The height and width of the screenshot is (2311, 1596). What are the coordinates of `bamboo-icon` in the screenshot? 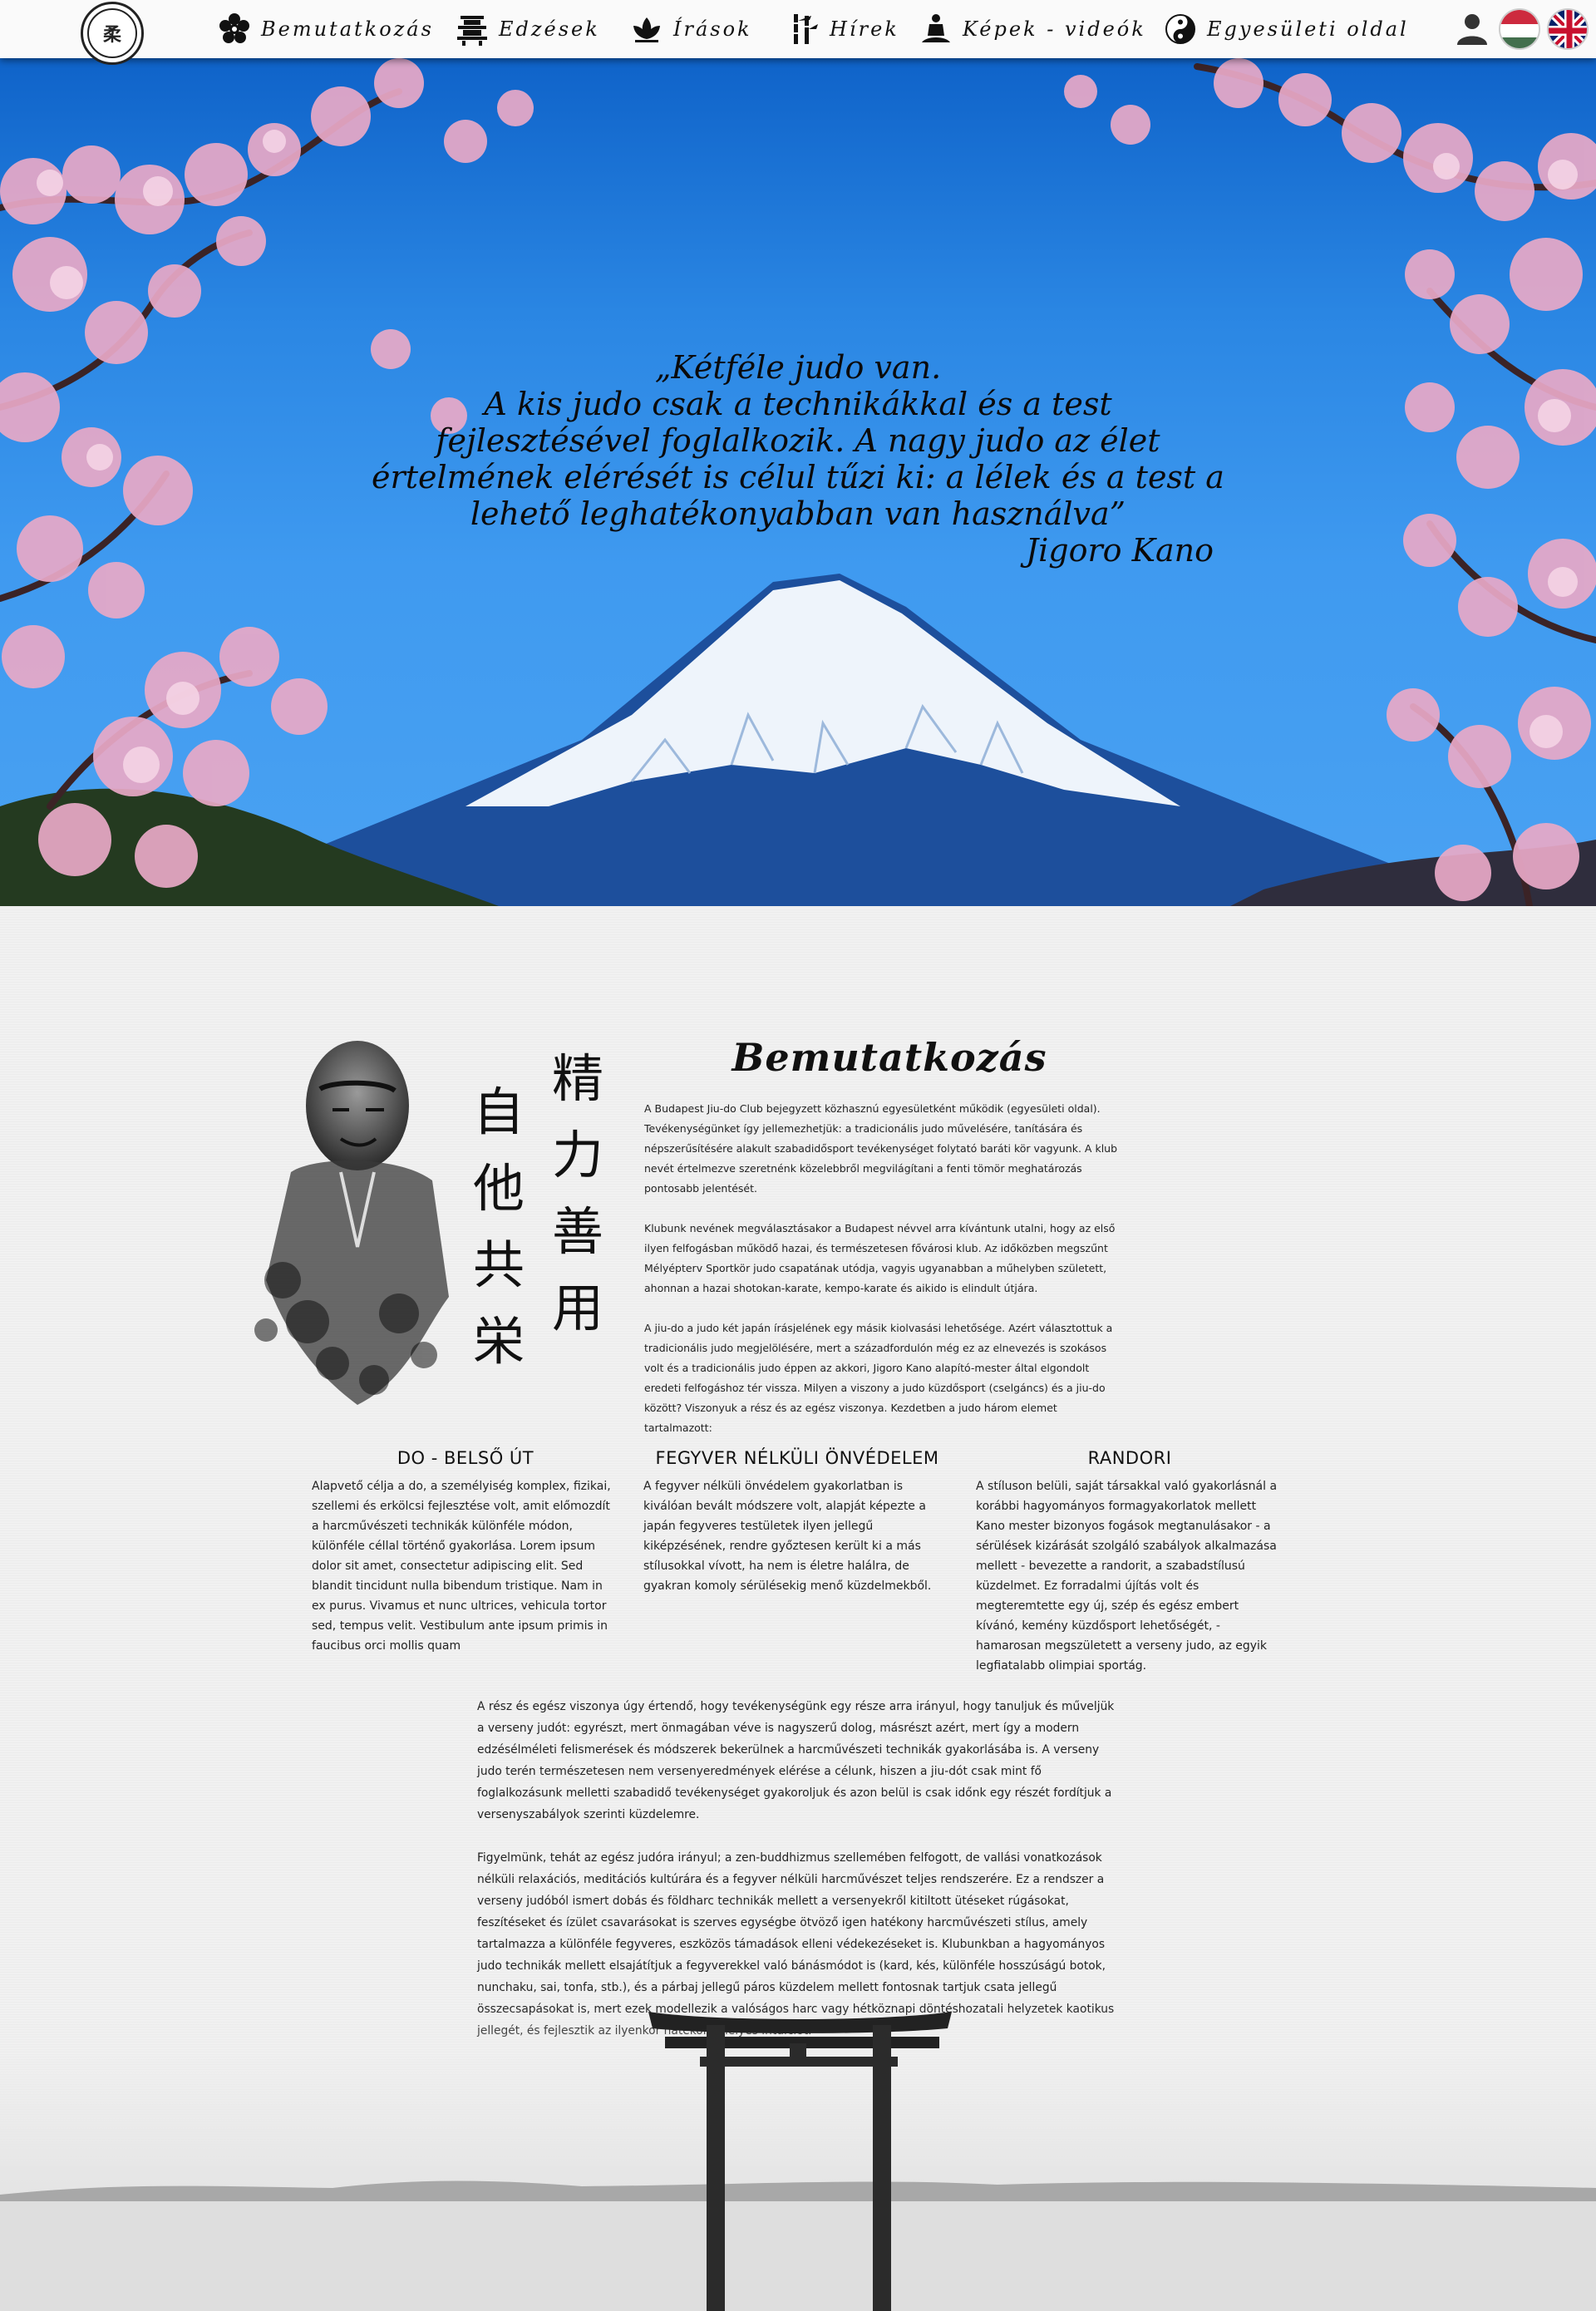 It's located at (805, 29).